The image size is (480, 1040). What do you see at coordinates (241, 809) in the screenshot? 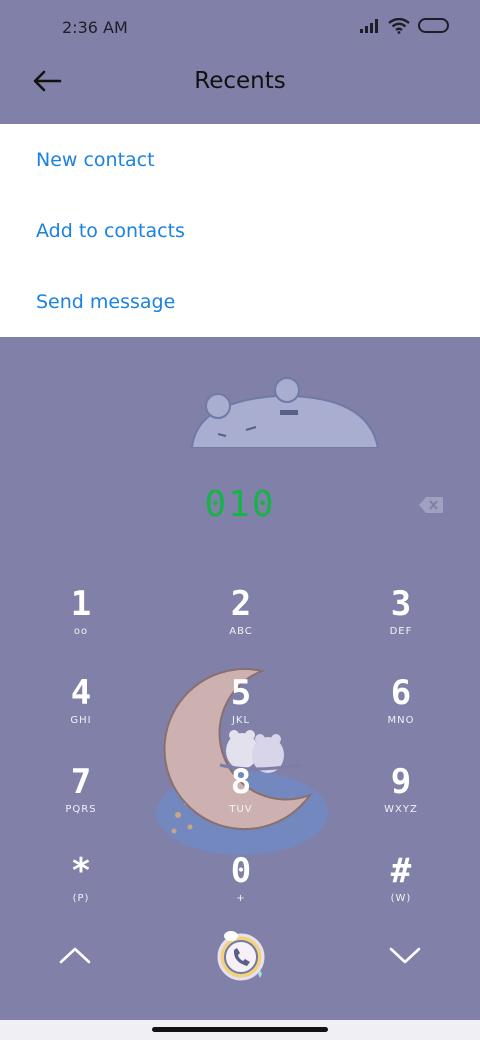
I see `key-letters: TUV` at bounding box center [241, 809].